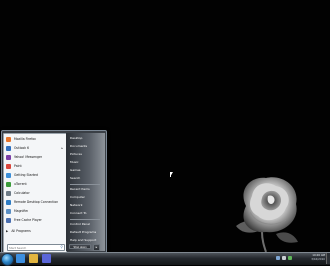 The image size is (330, 266). Describe the element at coordinates (7, 259) in the screenshot. I see `start-button` at that location.